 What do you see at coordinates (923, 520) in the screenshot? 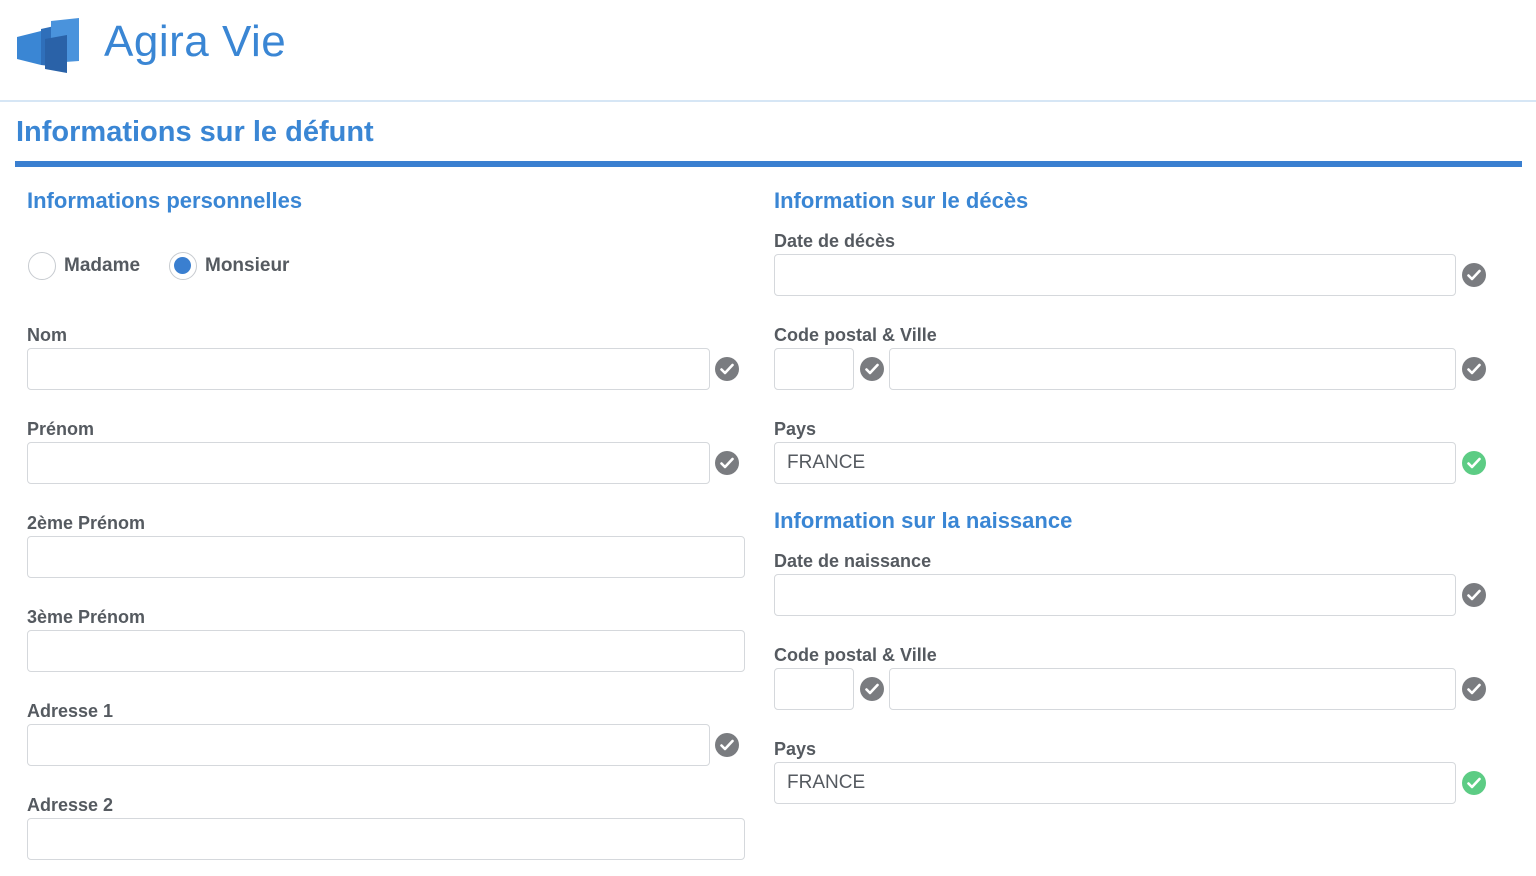
I see `birth-info-heading: Information sur la naissance` at bounding box center [923, 520].